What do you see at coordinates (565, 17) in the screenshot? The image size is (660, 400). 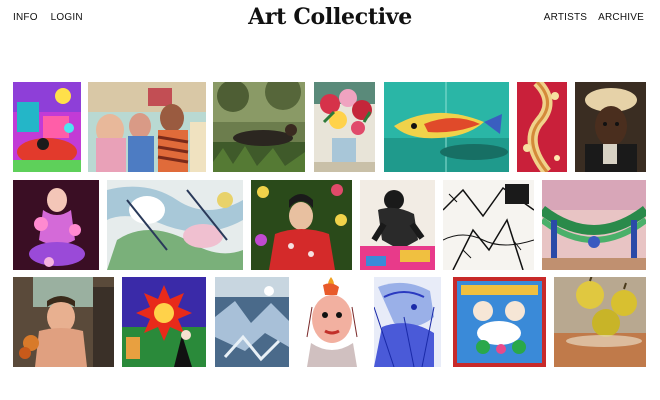 I see `artists-link: ARTISTS` at bounding box center [565, 17].